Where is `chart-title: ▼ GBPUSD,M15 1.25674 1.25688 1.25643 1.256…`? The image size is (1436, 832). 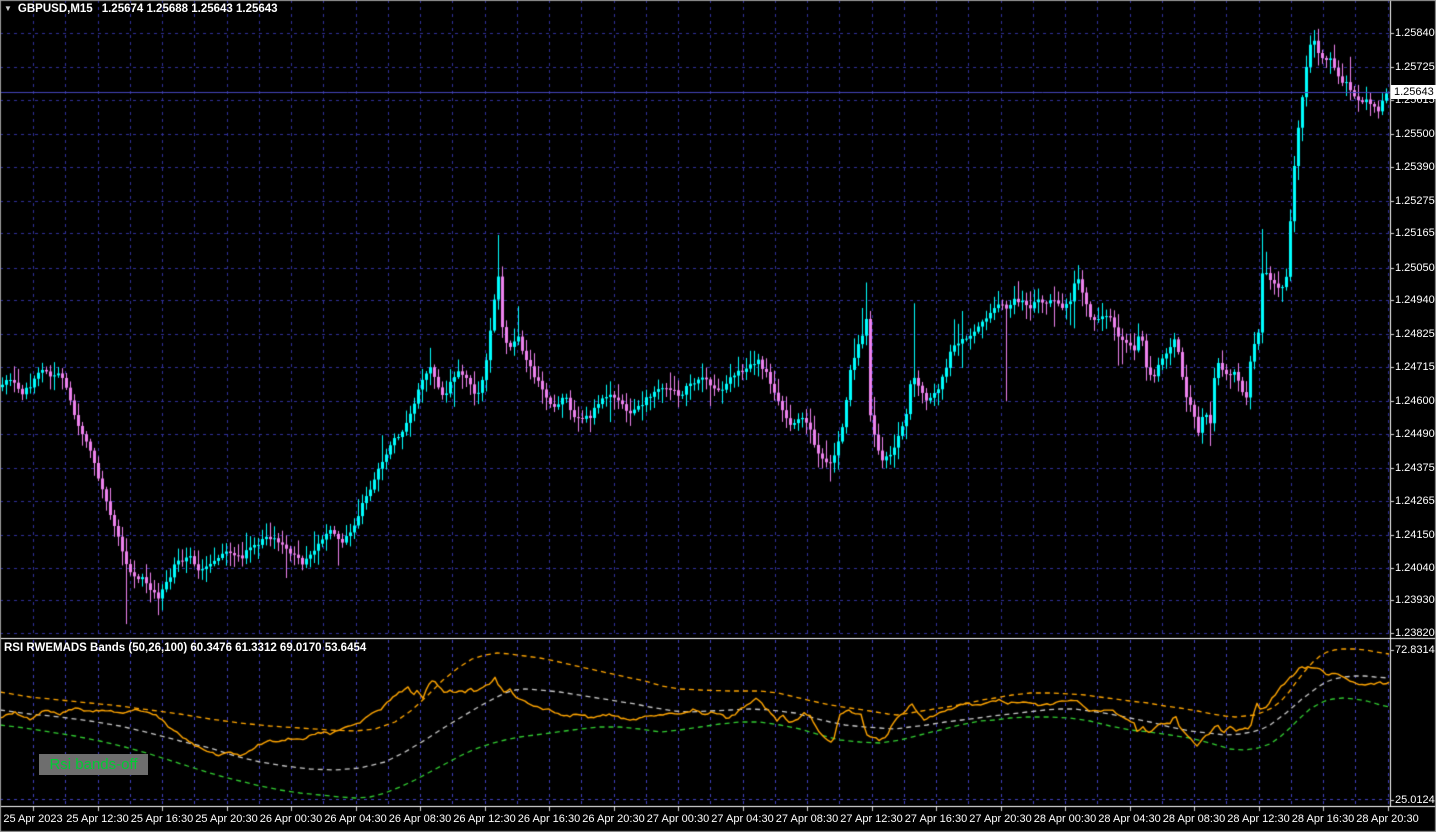 chart-title: ▼ GBPUSD,M15 1.25674 1.25688 1.25643 1.256… is located at coordinates (141, 9).